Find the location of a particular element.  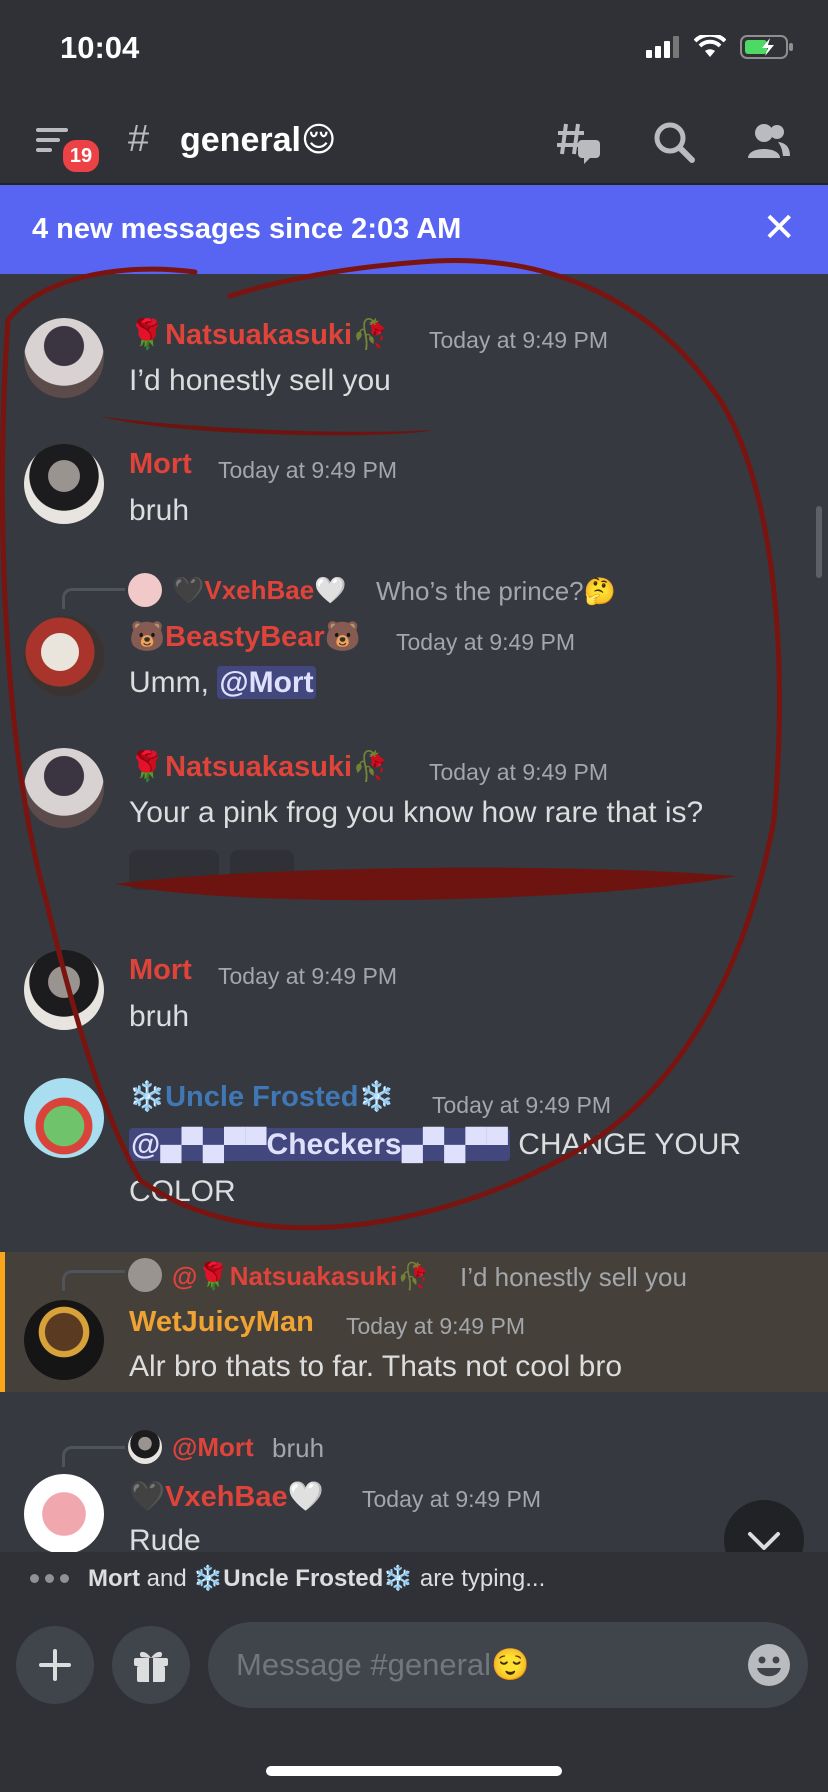

author-prefix-emoji: 🐻 is located at coordinates (147, 637).